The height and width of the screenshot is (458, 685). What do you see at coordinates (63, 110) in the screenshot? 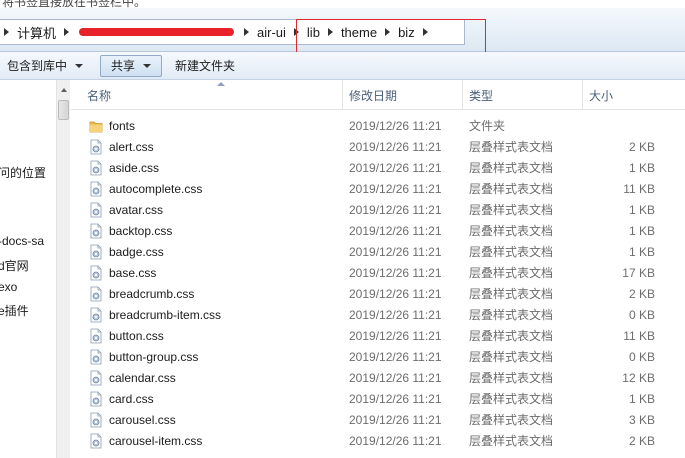
I see `scroll-thumb` at bounding box center [63, 110].